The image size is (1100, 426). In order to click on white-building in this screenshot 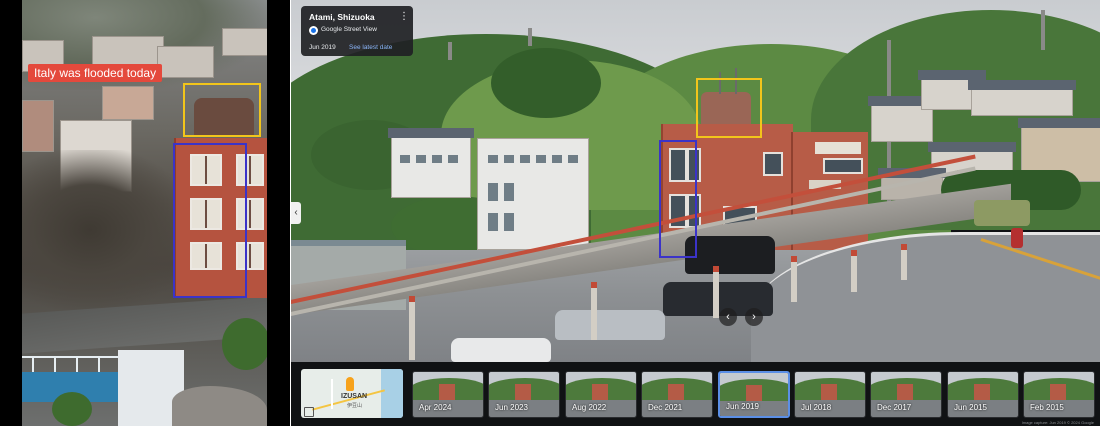, I will do `click(533, 194)`.